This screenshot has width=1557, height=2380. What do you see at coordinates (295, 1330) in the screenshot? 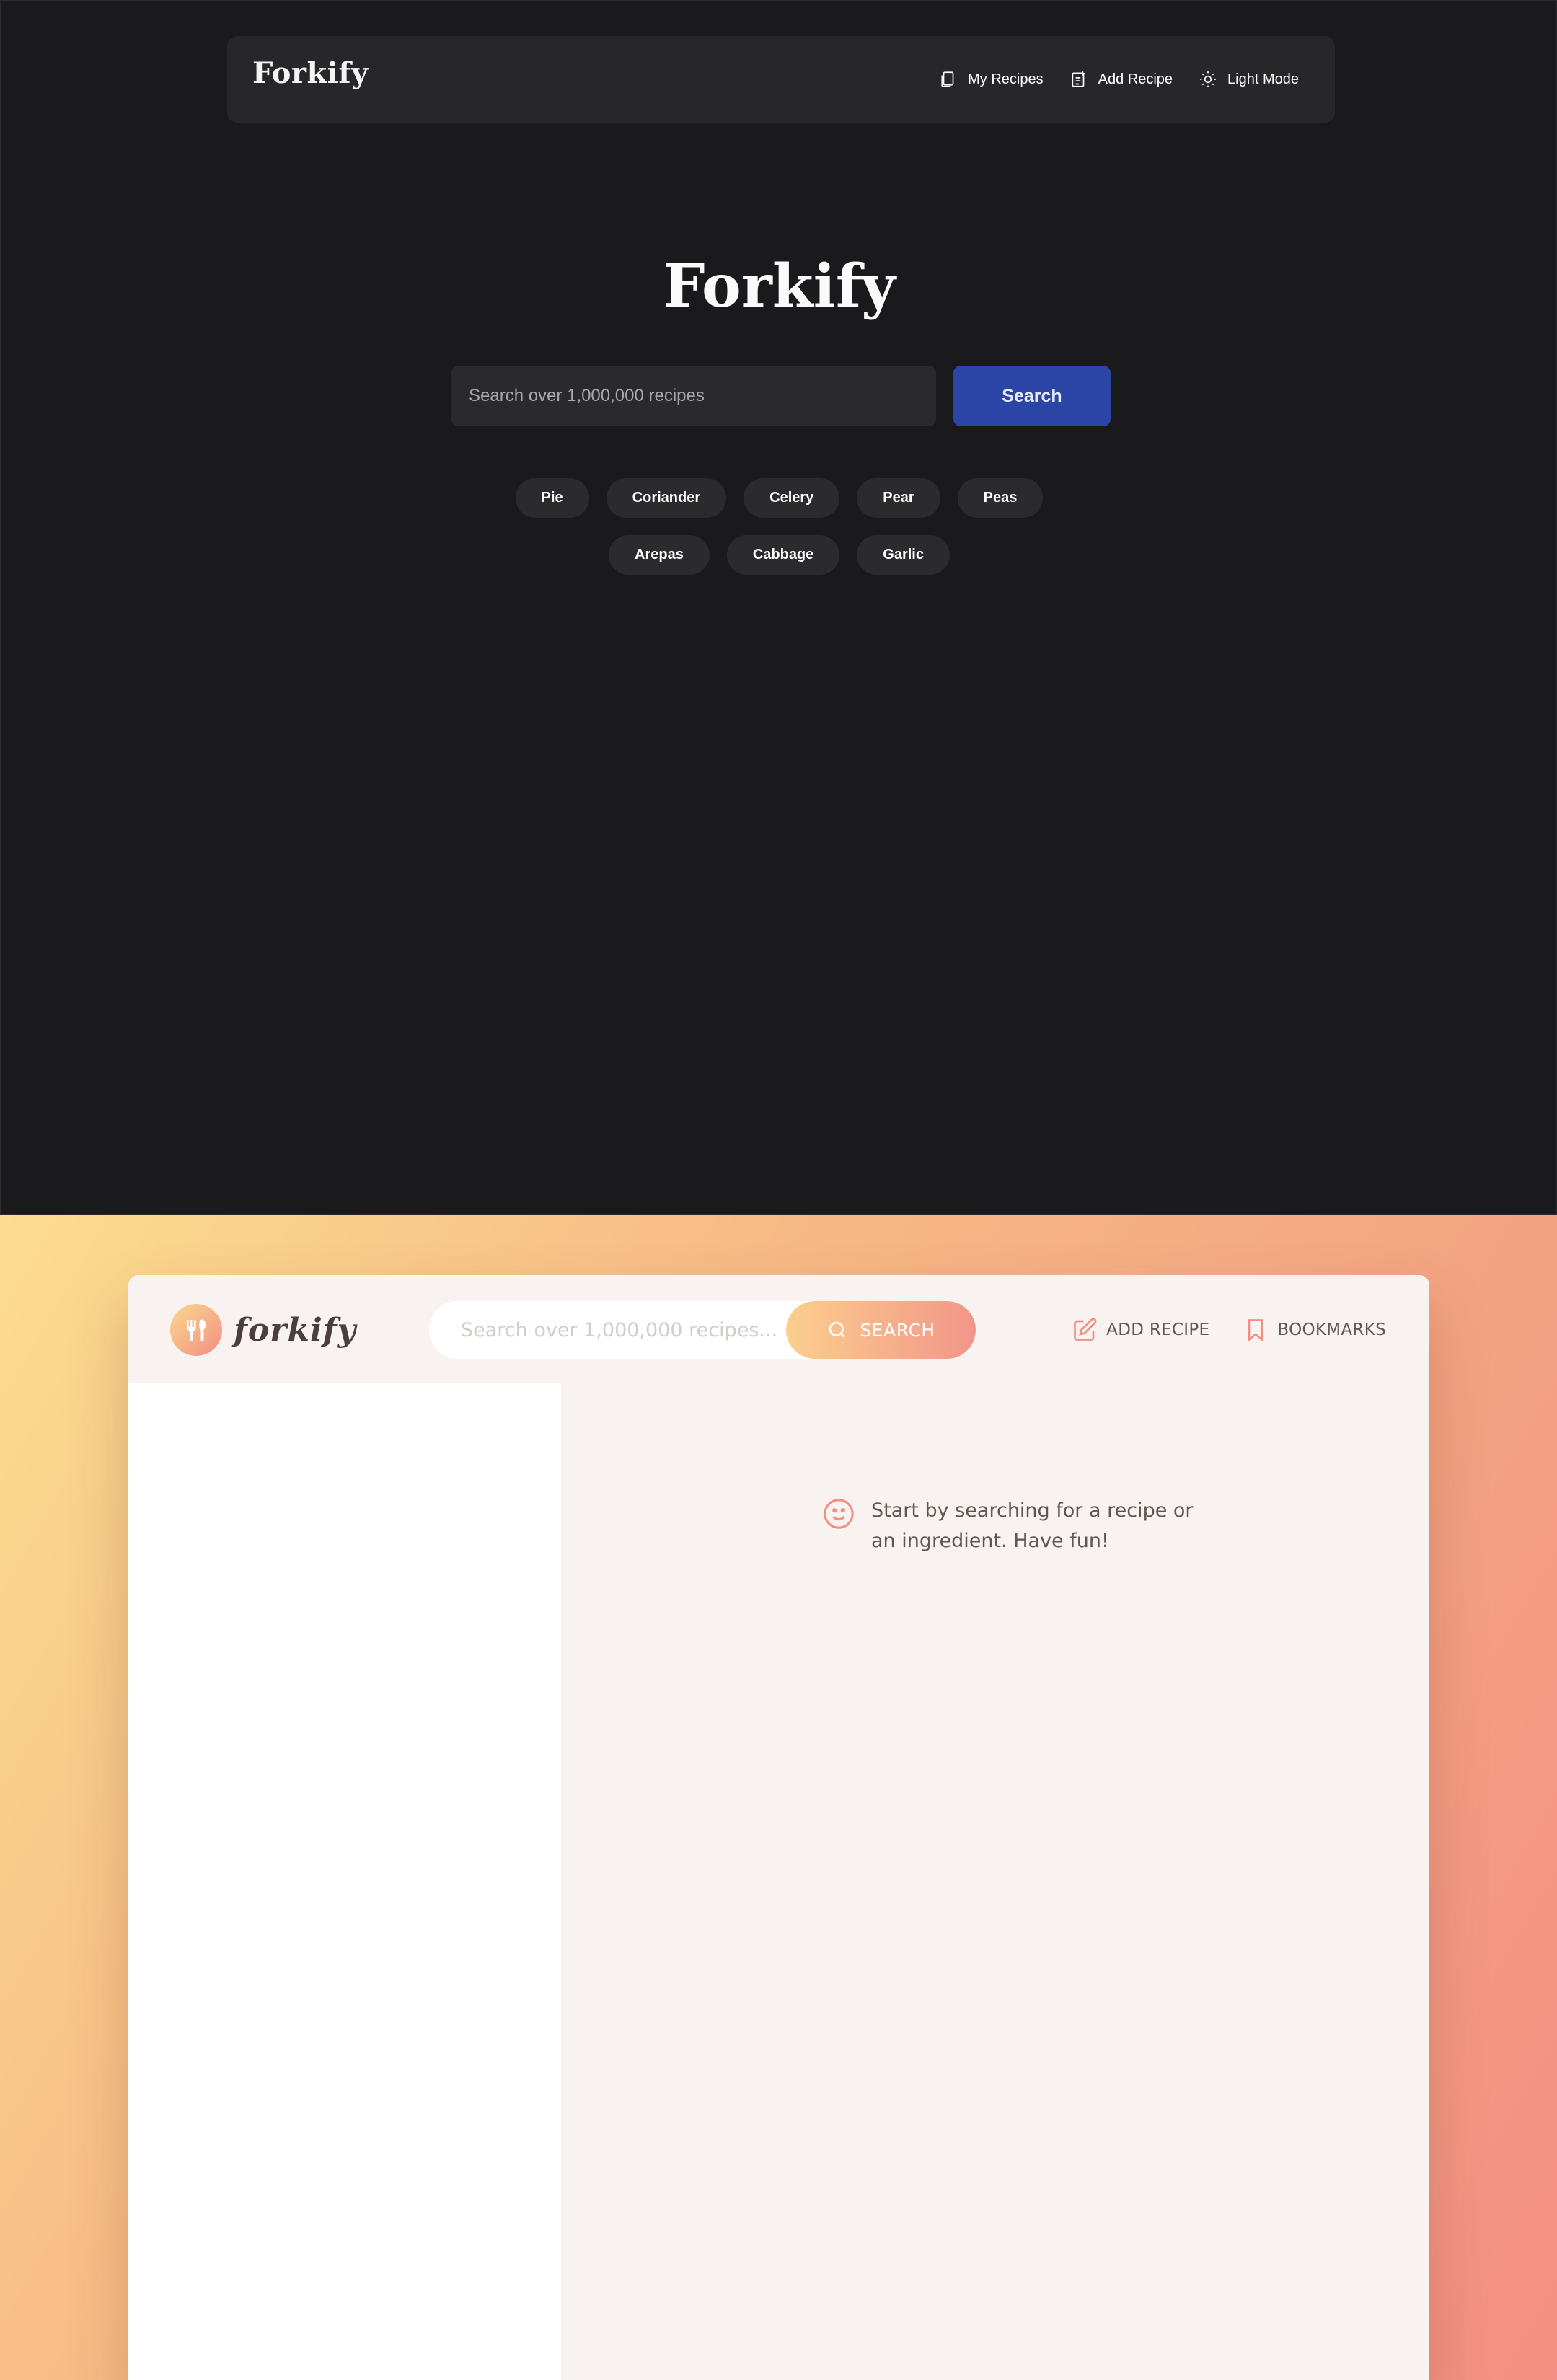
I see `brand-wordmark: forkify` at bounding box center [295, 1330].